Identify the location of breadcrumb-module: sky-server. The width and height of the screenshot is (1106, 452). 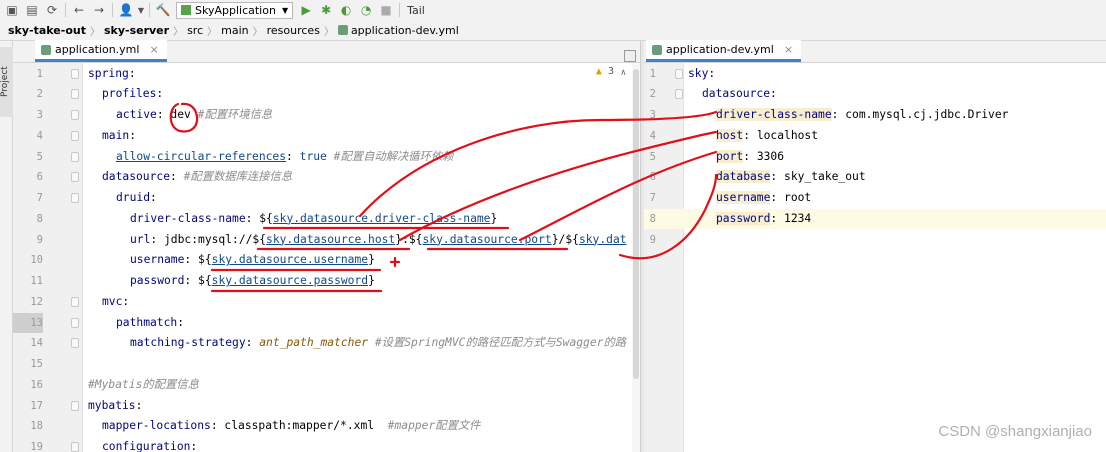
(136, 30).